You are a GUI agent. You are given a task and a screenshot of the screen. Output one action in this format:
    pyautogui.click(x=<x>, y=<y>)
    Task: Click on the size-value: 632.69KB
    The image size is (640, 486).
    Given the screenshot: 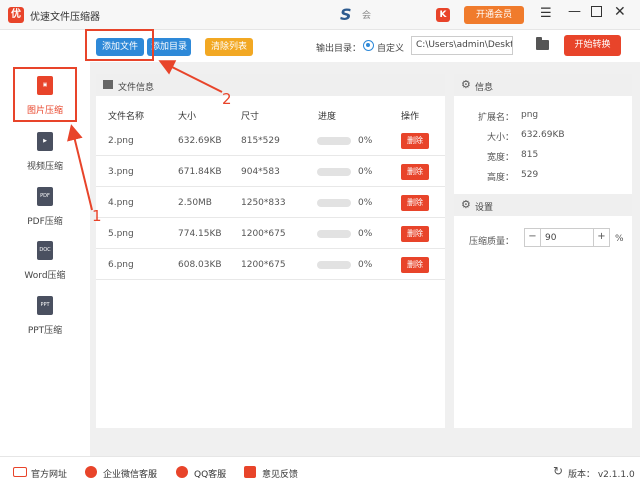 What is the action you would take?
    pyautogui.click(x=543, y=135)
    